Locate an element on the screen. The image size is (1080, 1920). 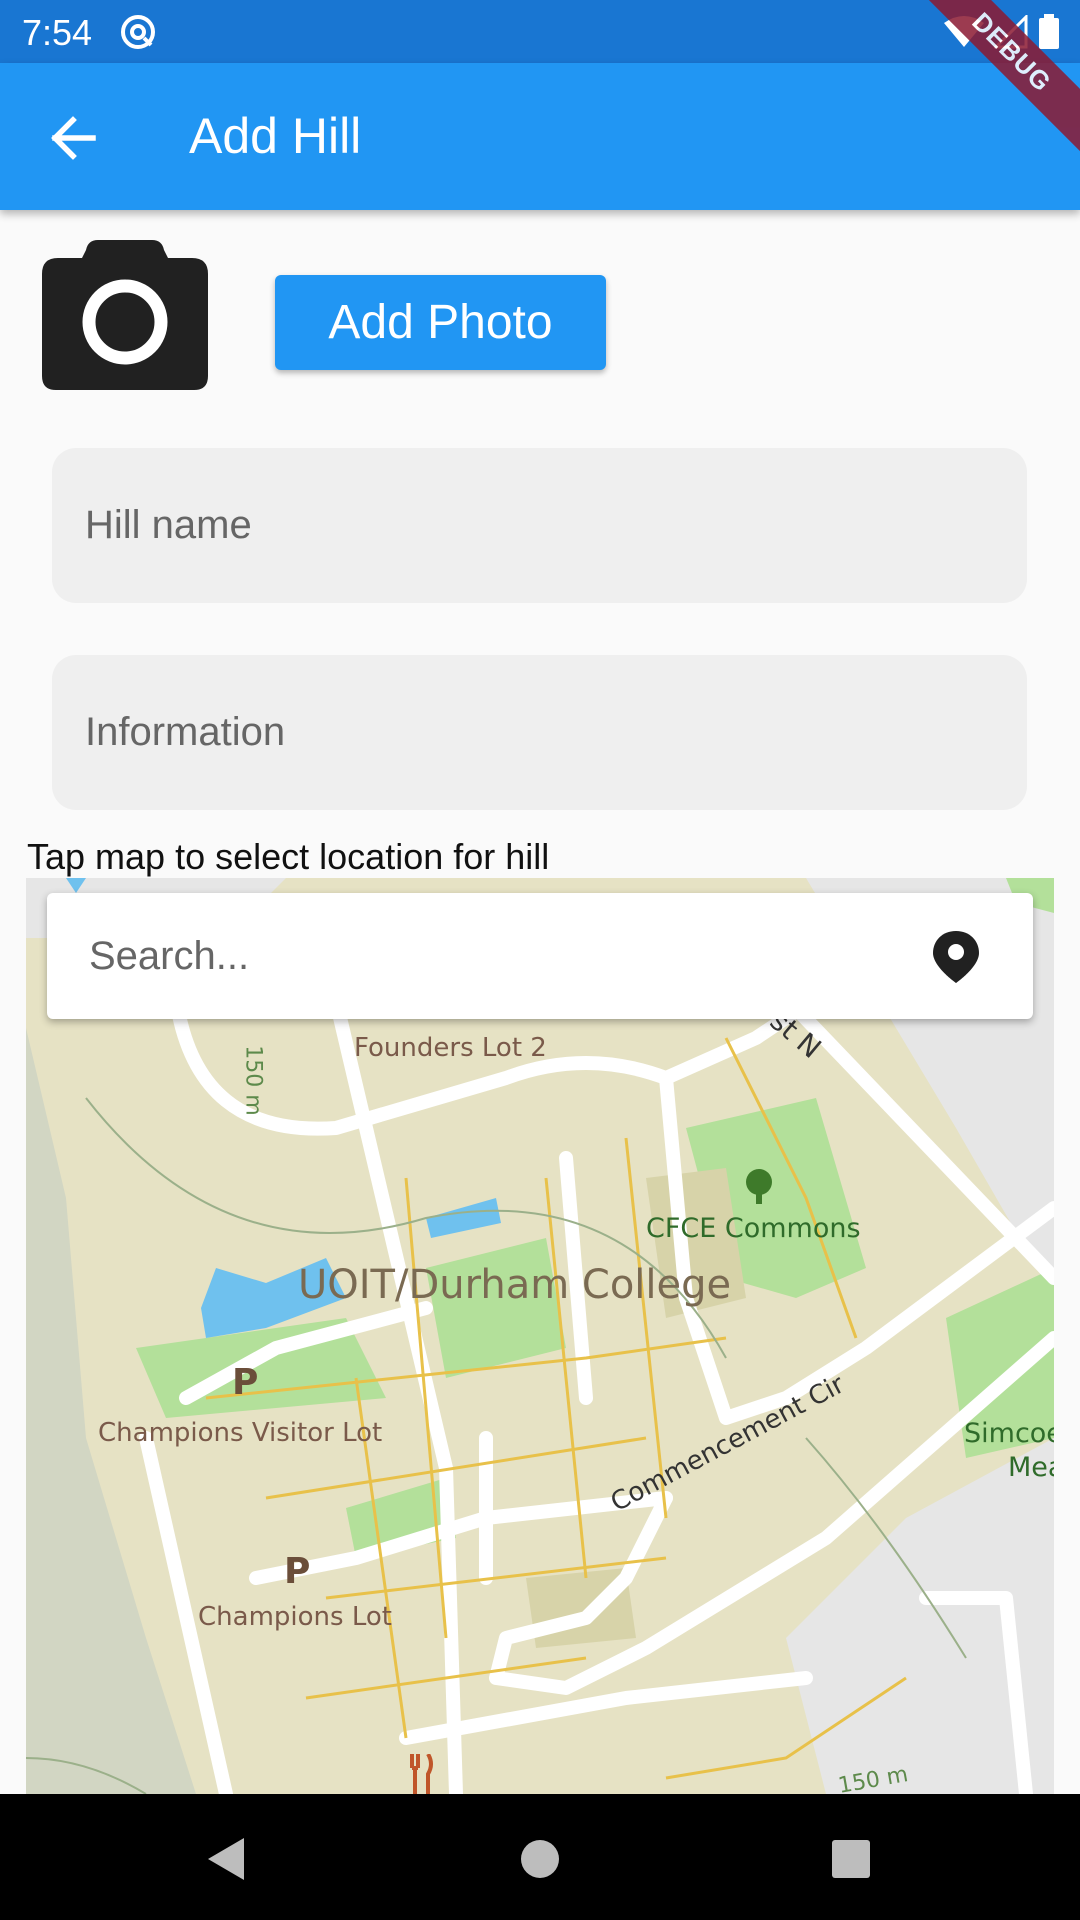
map-label-contour-left: 150 m is located at coordinates (253, 1080).